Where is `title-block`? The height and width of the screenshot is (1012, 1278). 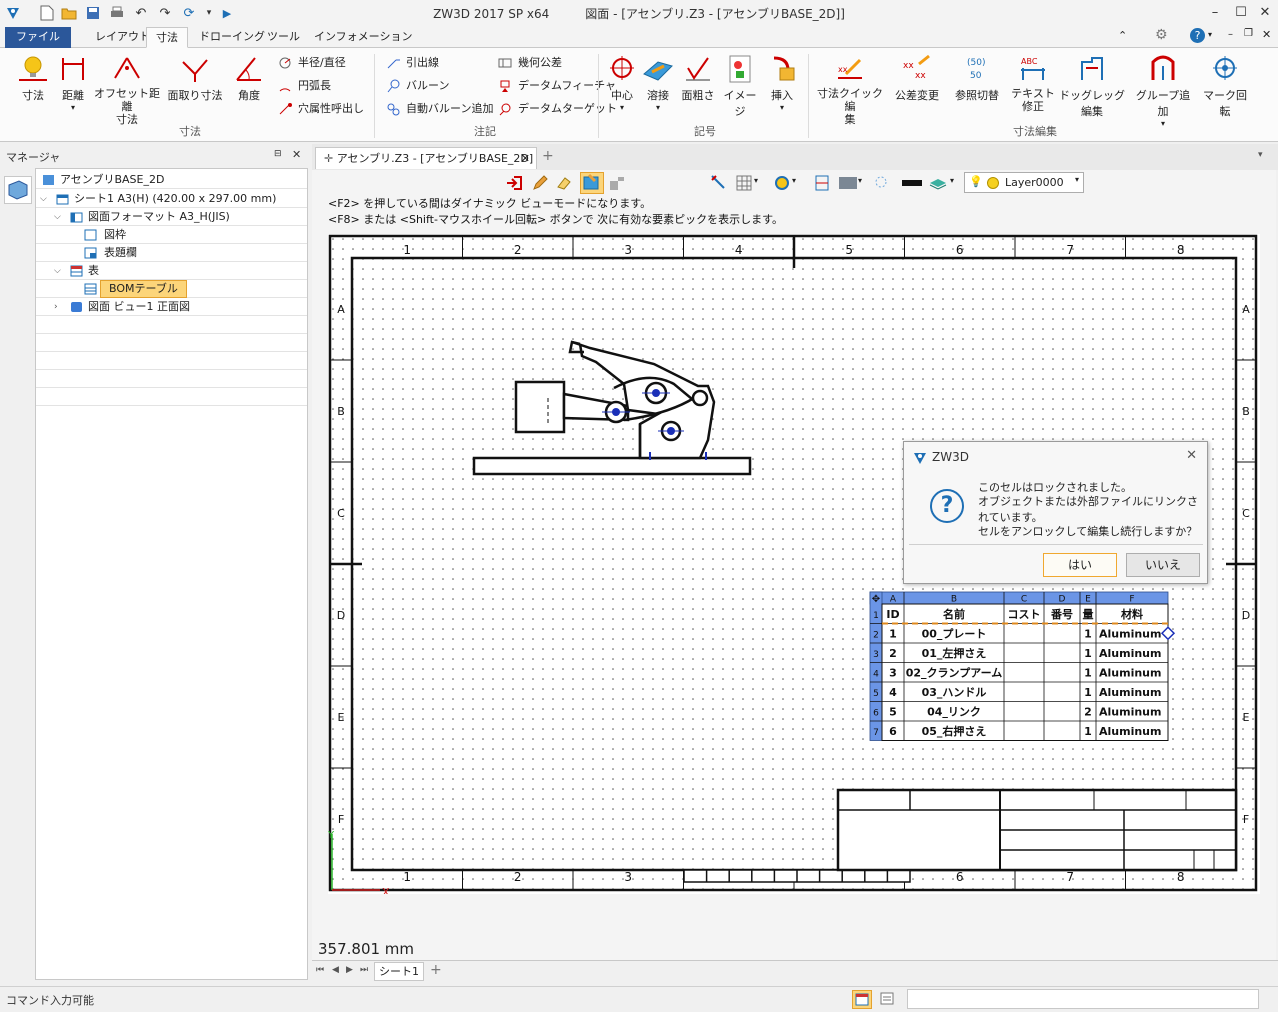 title-block is located at coordinates (1037, 830).